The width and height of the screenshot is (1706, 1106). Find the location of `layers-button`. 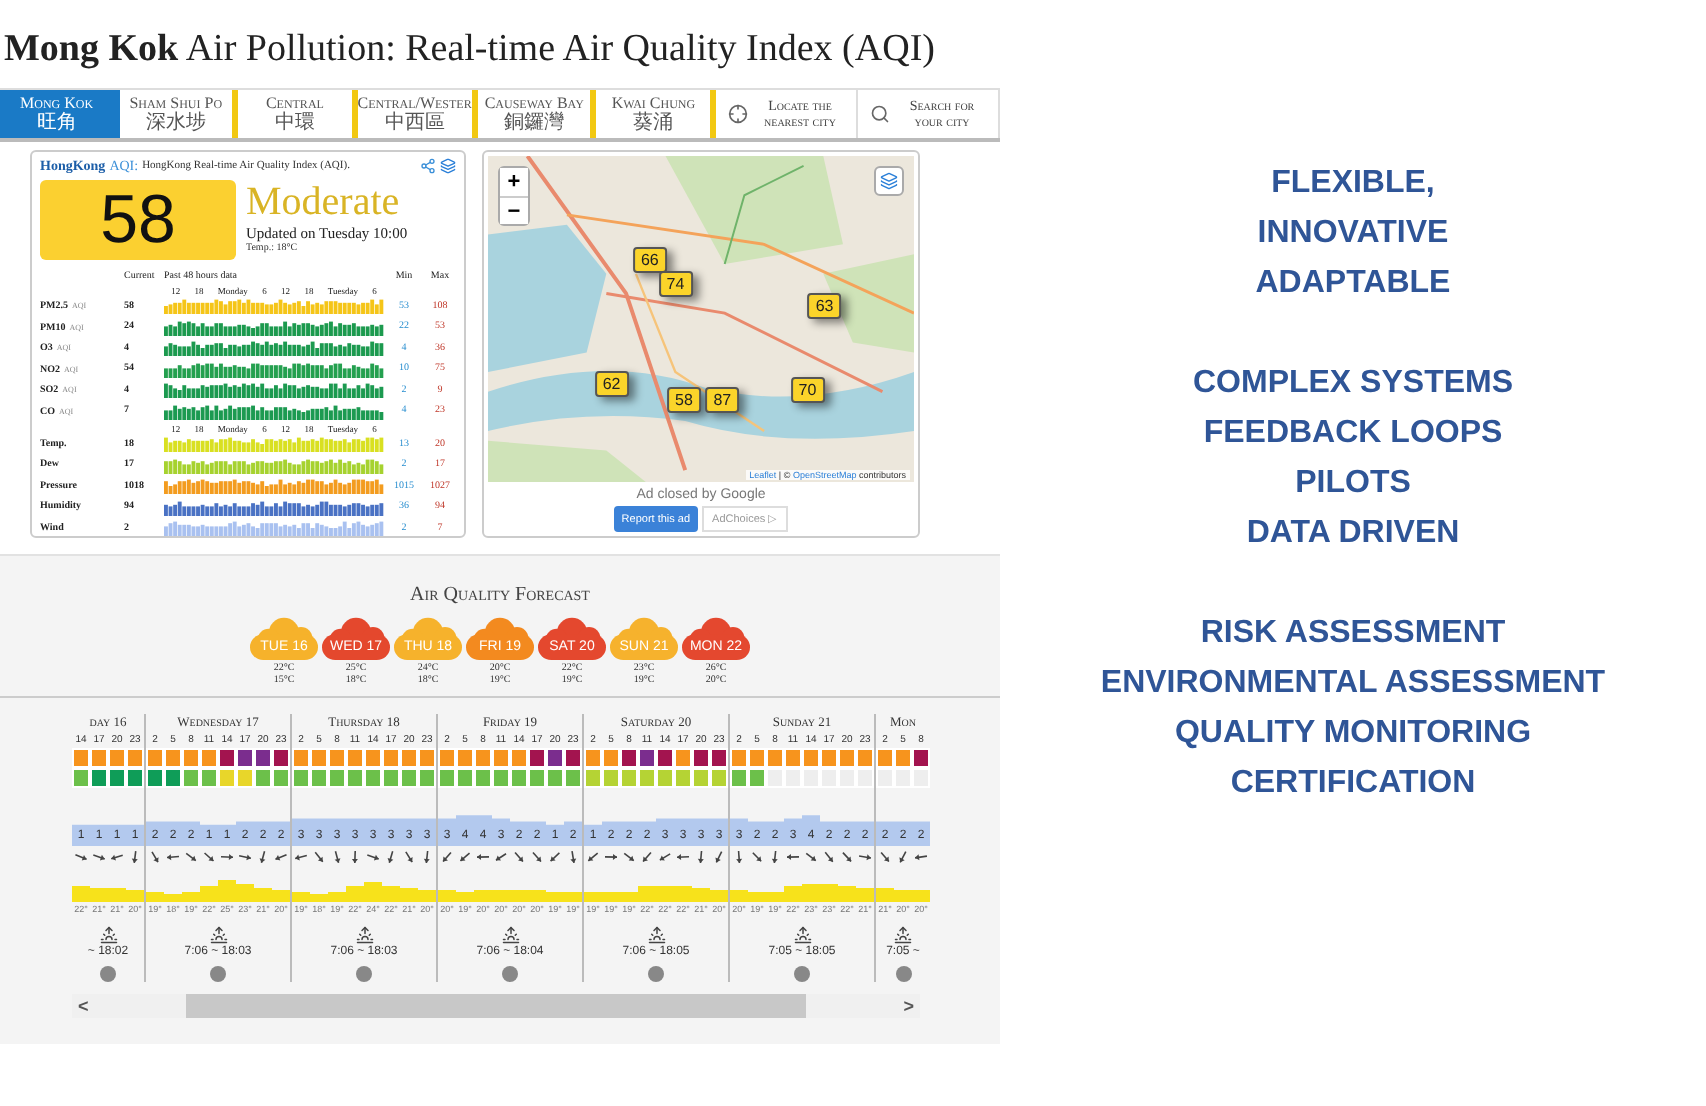

layers-button is located at coordinates (889, 181).